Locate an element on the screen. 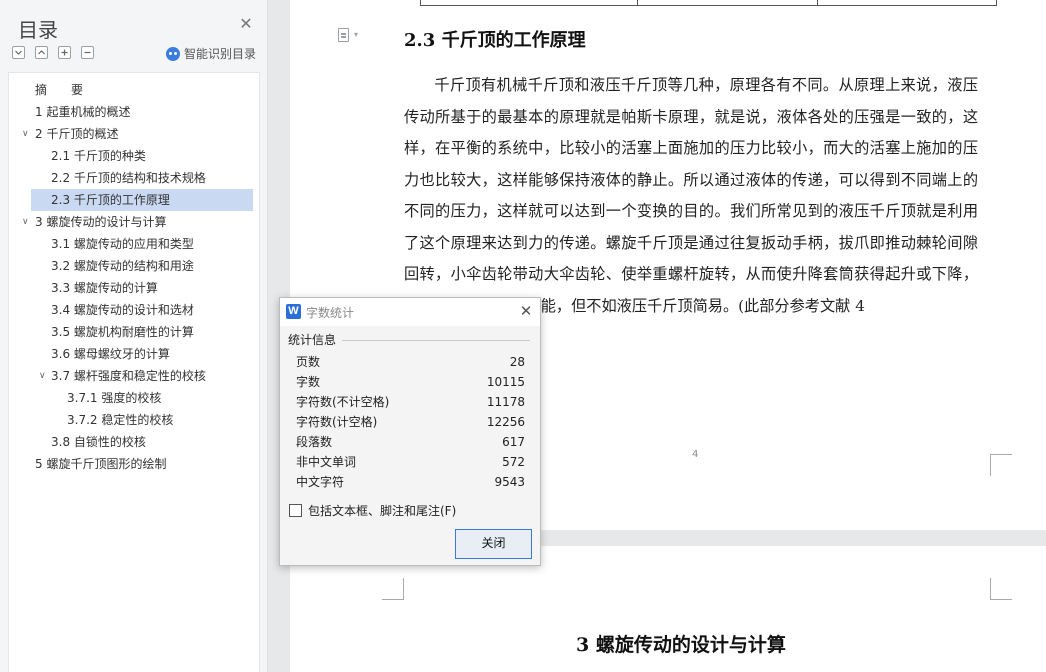 The height and width of the screenshot is (672, 1046). stat-label: 段落数 is located at coordinates (314, 442).